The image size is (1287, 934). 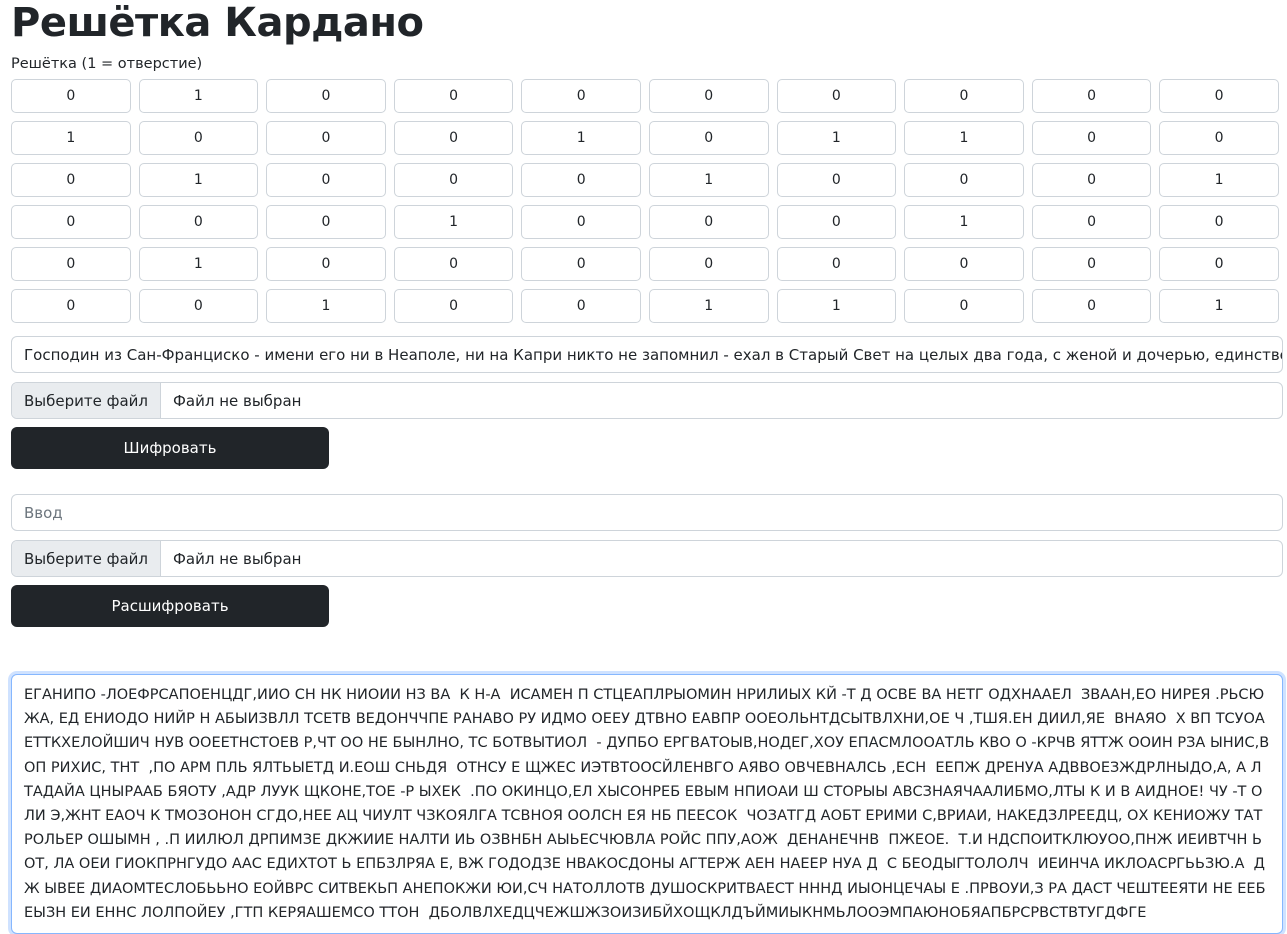 I want to click on decrypt-button: Расшифровать, so click(x=170, y=606).